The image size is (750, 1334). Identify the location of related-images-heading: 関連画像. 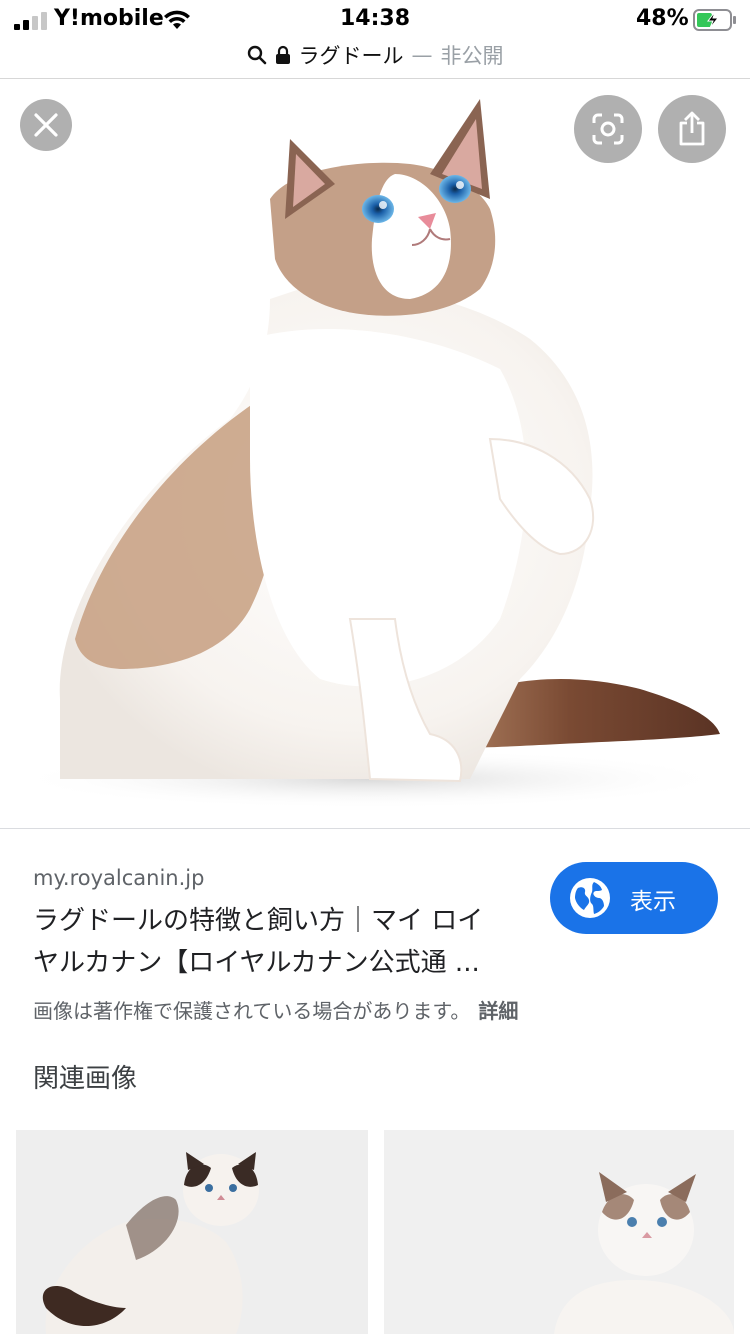
(85, 1079).